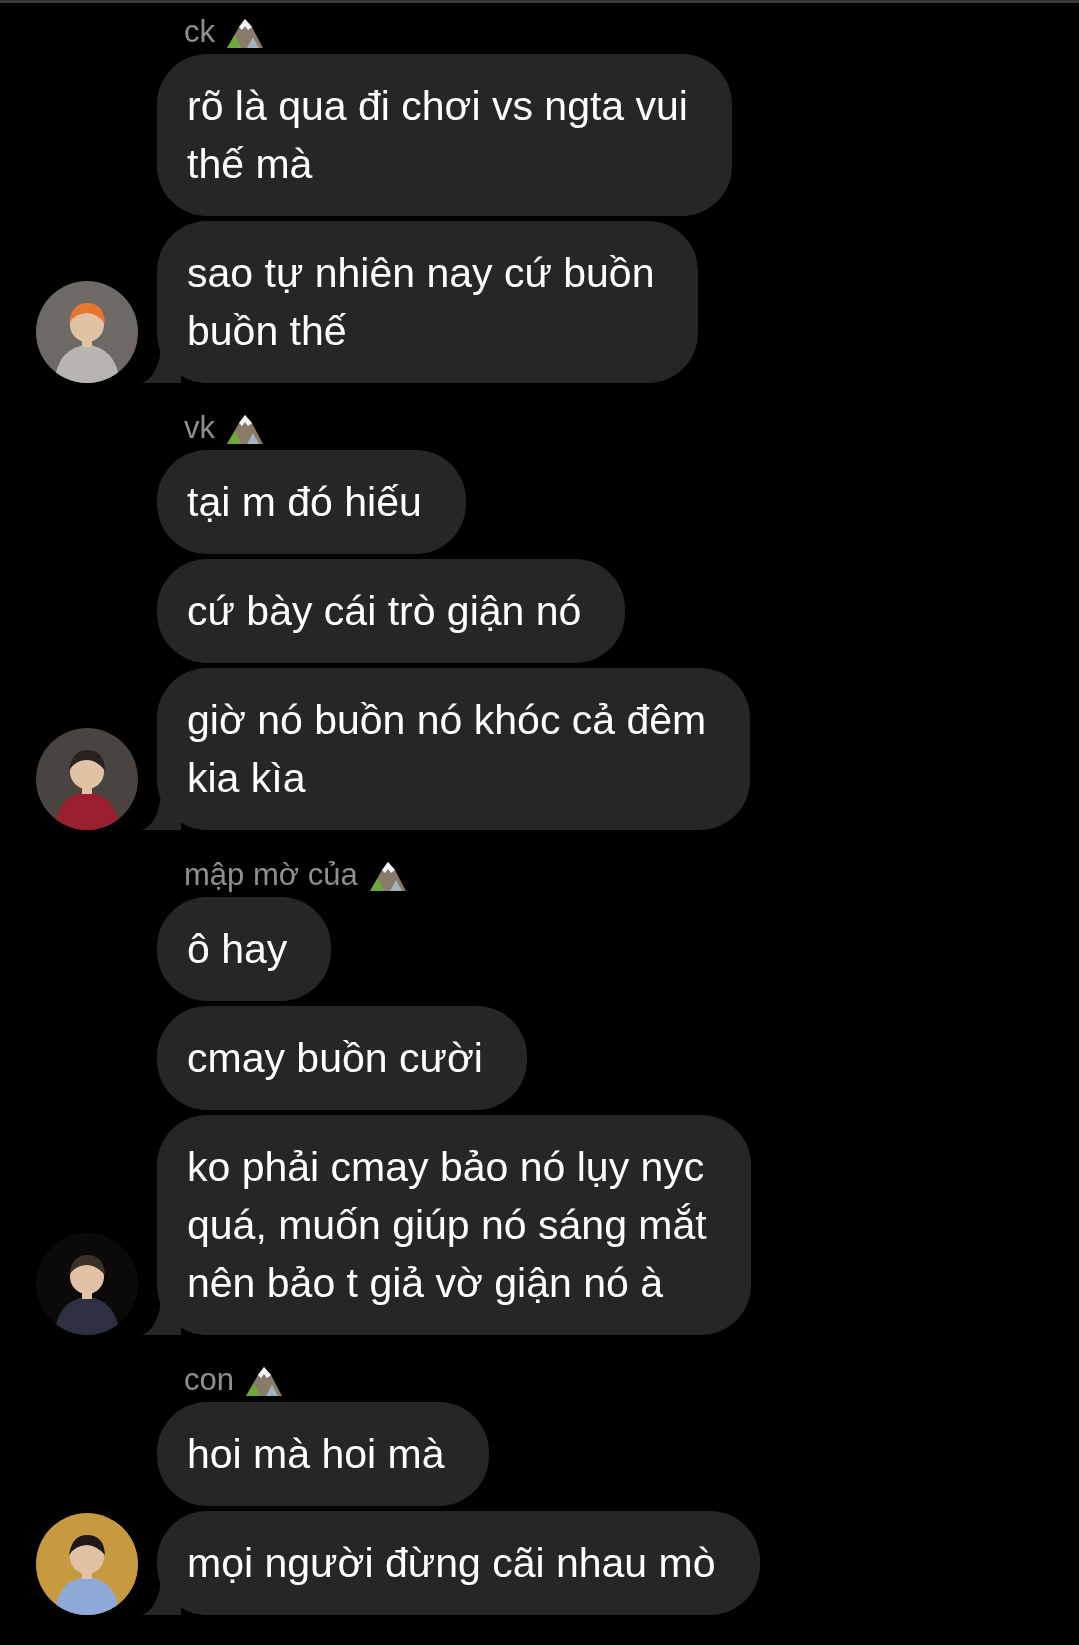 The width and height of the screenshot is (1079, 1645). What do you see at coordinates (323, 1454) in the screenshot?
I see `message-bubble: hoi mà hoi mà` at bounding box center [323, 1454].